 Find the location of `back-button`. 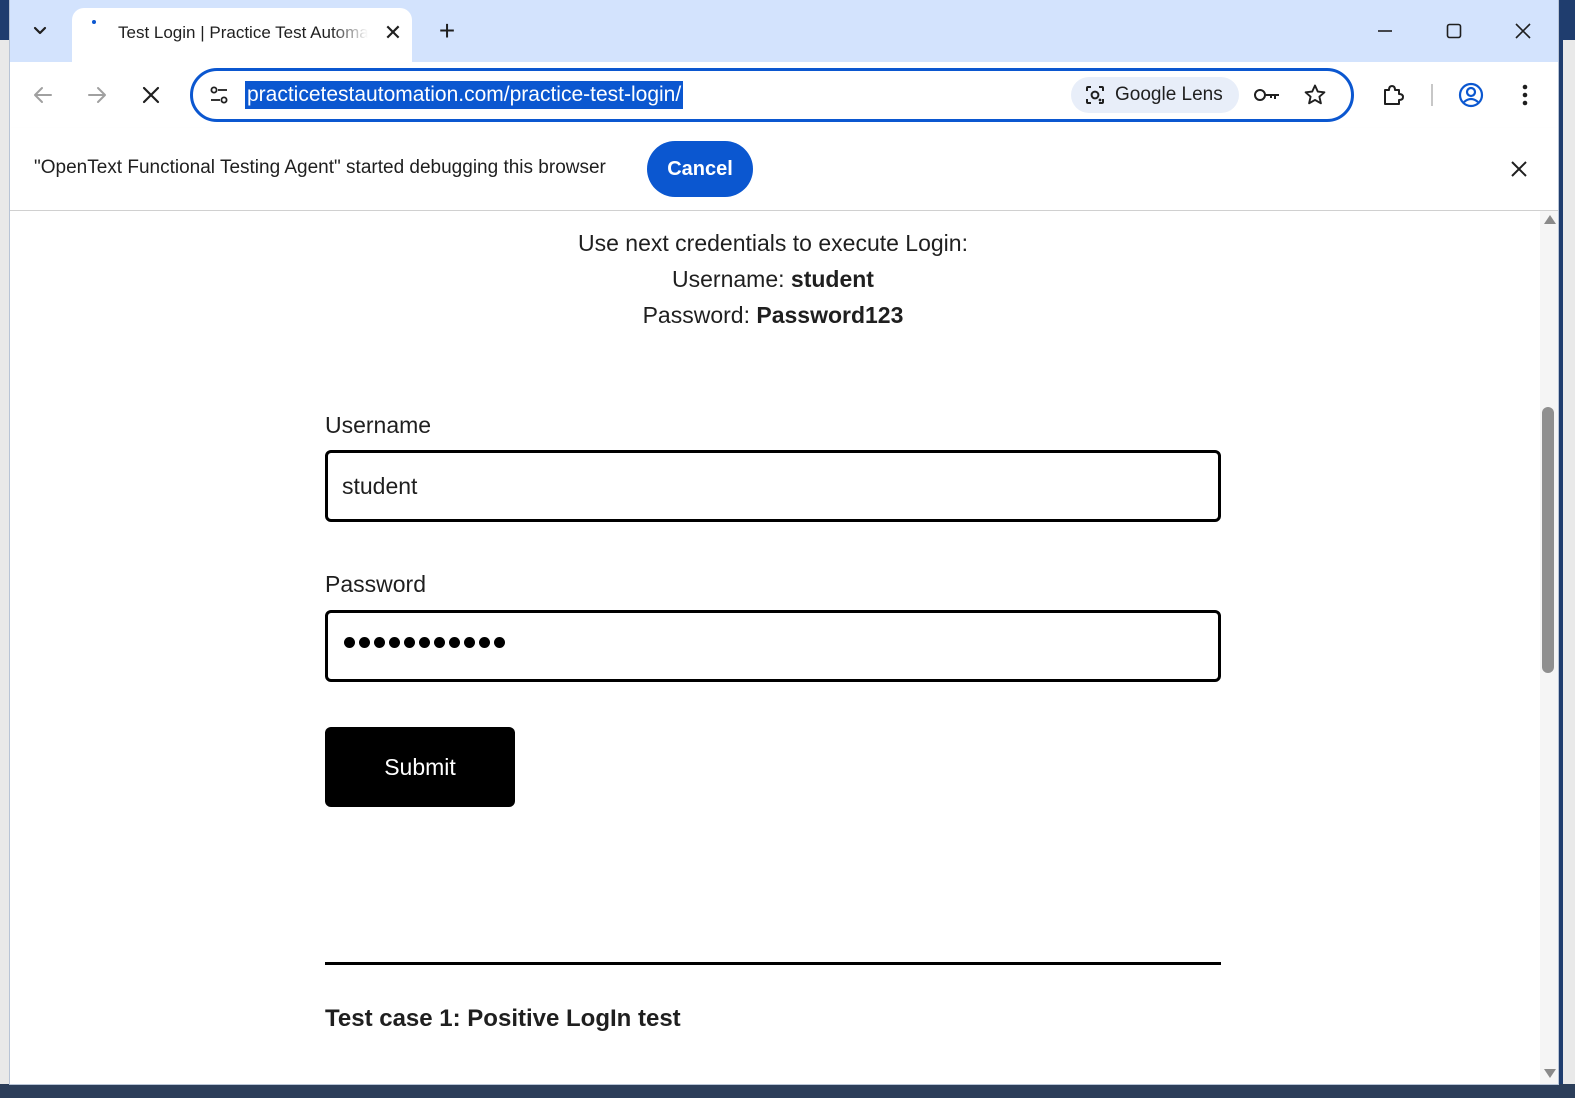

back-button is located at coordinates (43, 95).